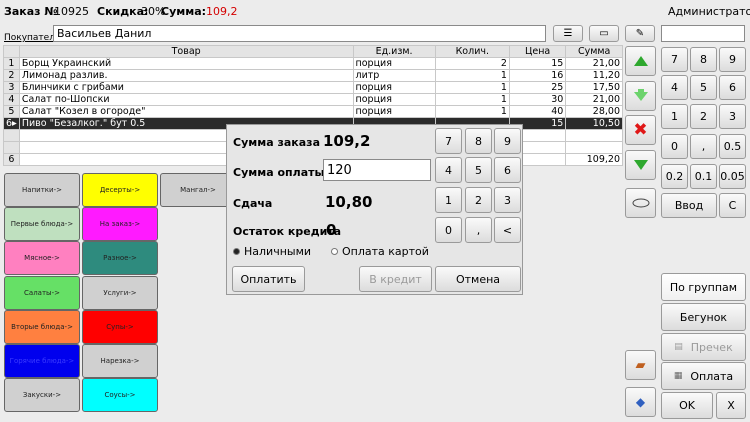 Image resolution: width=750 pixels, height=422 pixels. I want to click on dialog-key: 7, so click(448, 141).